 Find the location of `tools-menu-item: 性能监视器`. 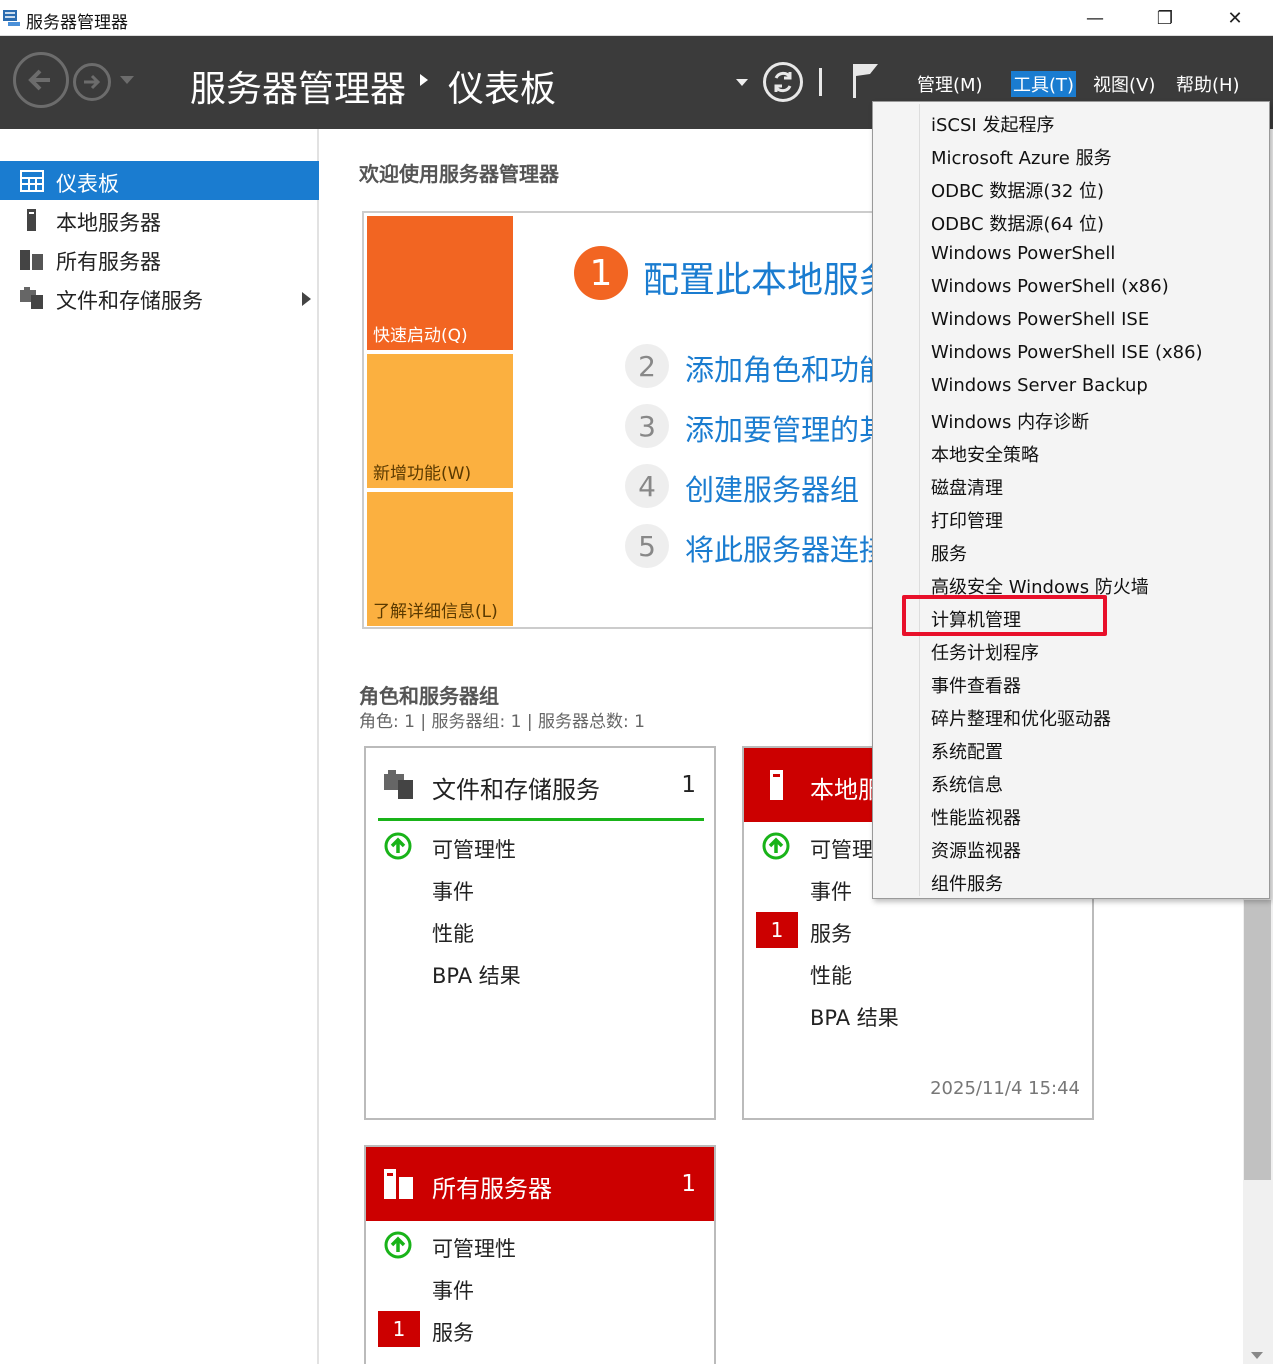

tools-menu-item: 性能监视器 is located at coordinates (1071, 814).